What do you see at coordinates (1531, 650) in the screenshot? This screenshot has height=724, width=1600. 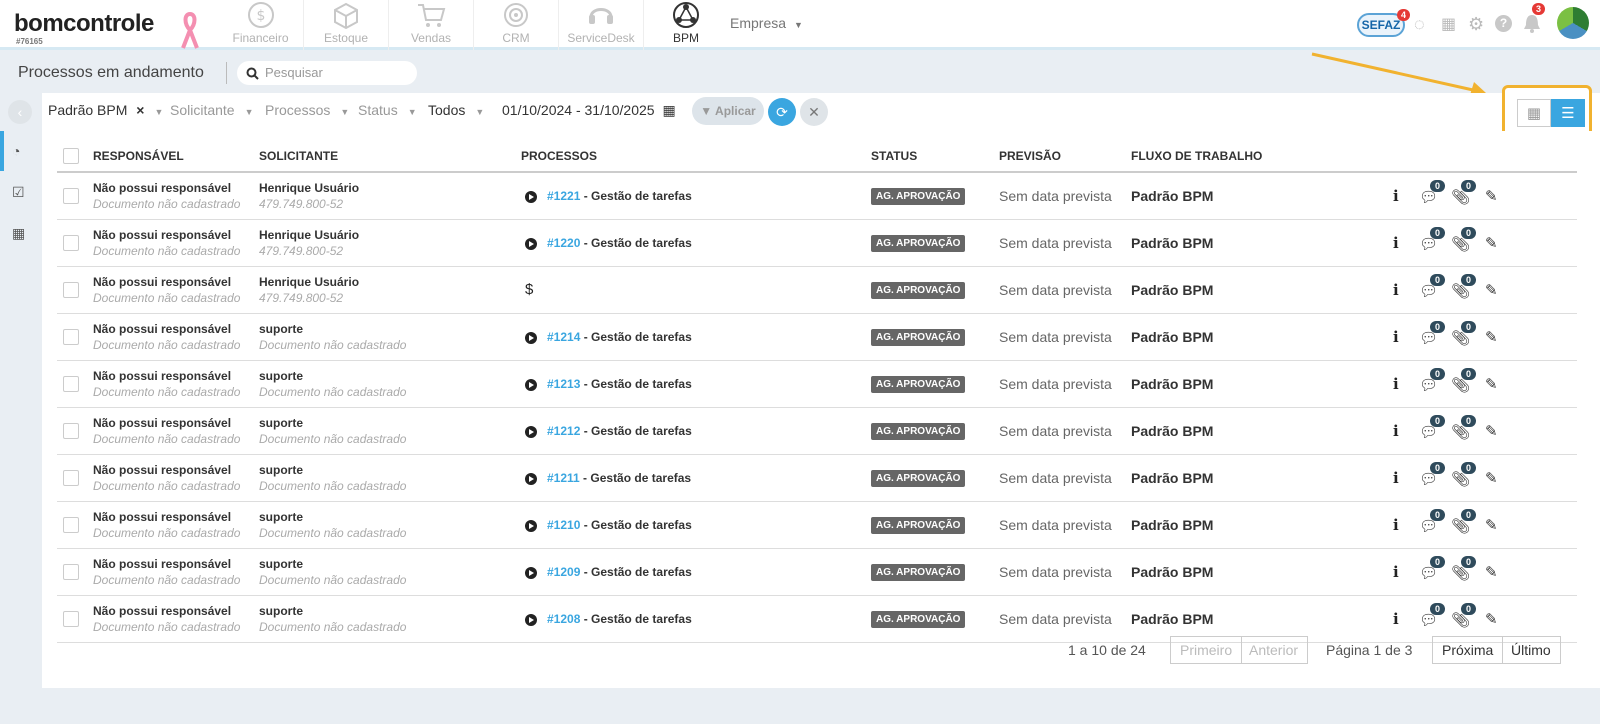 I see `last-page-button: Último` at bounding box center [1531, 650].